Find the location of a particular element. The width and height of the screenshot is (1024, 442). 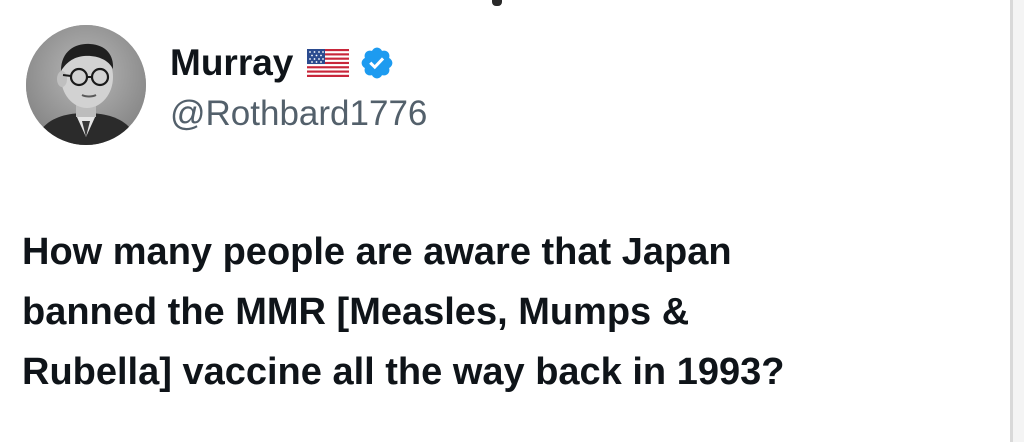

name-row: Murray is located at coordinates (298, 63).